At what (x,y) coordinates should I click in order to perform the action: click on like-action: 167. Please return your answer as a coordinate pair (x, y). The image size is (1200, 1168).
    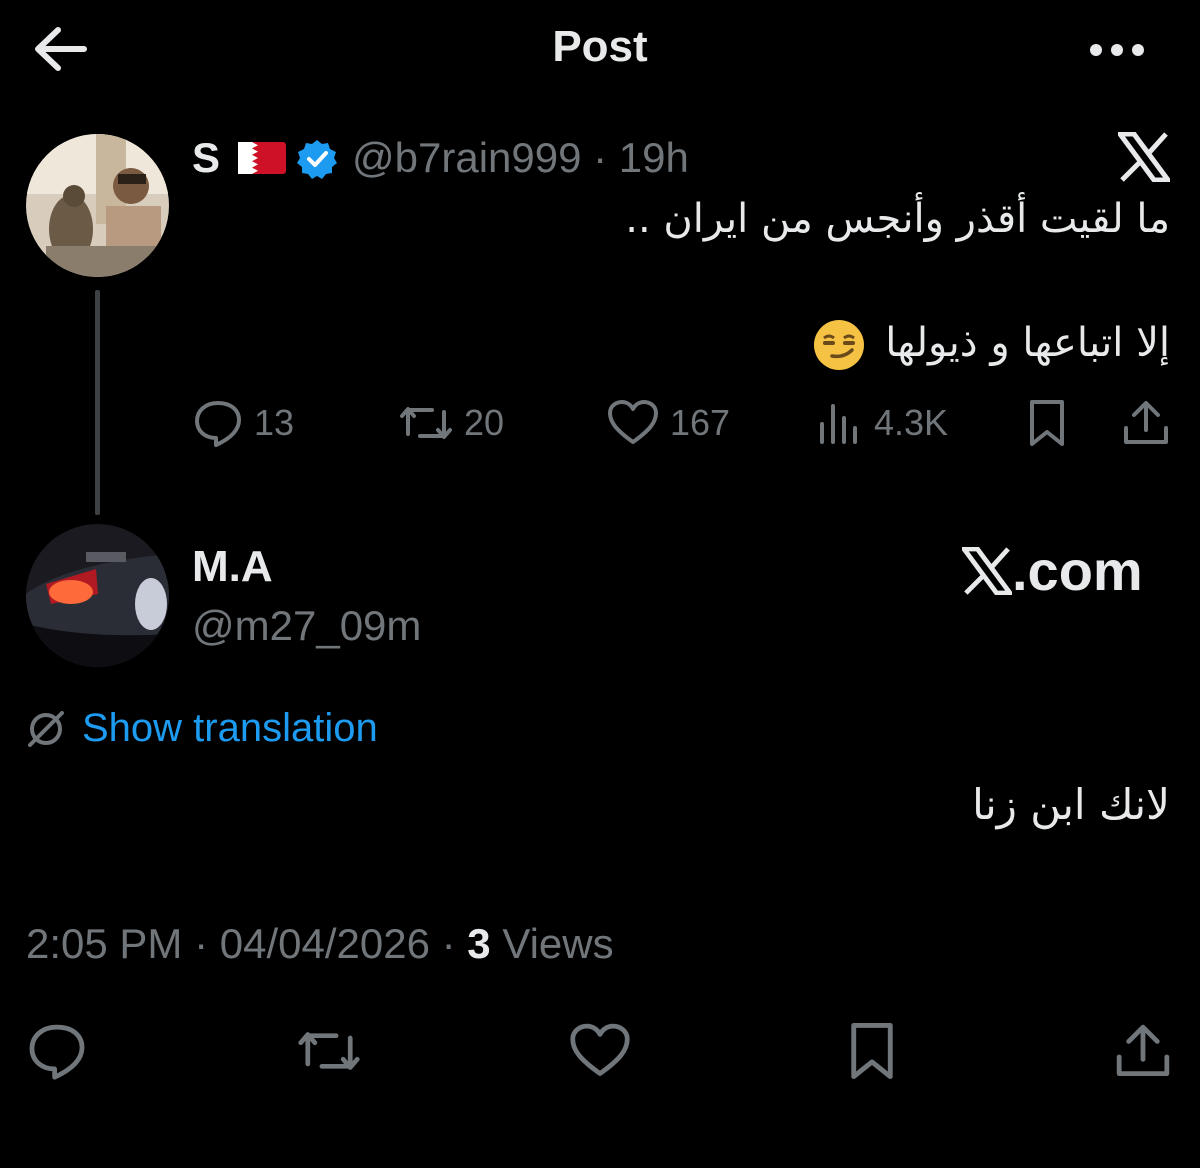
    Looking at the image, I should click on (668, 423).